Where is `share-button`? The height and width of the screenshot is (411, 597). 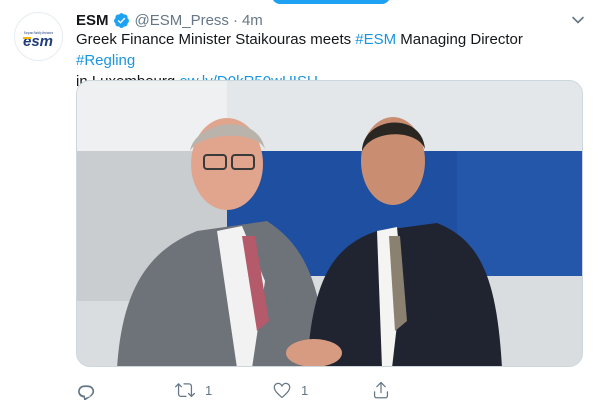
share-button is located at coordinates (381, 390).